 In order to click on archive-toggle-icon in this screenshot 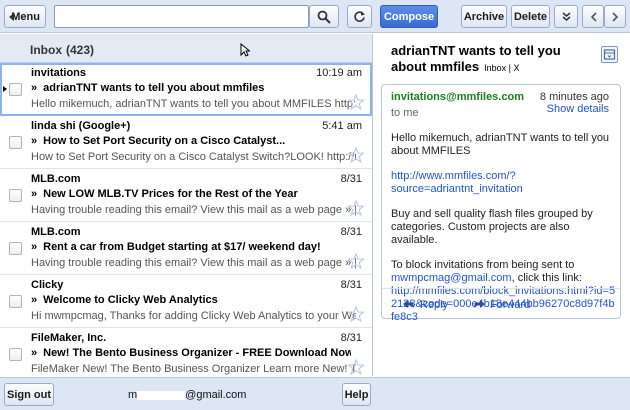, I will do `click(609, 54)`.